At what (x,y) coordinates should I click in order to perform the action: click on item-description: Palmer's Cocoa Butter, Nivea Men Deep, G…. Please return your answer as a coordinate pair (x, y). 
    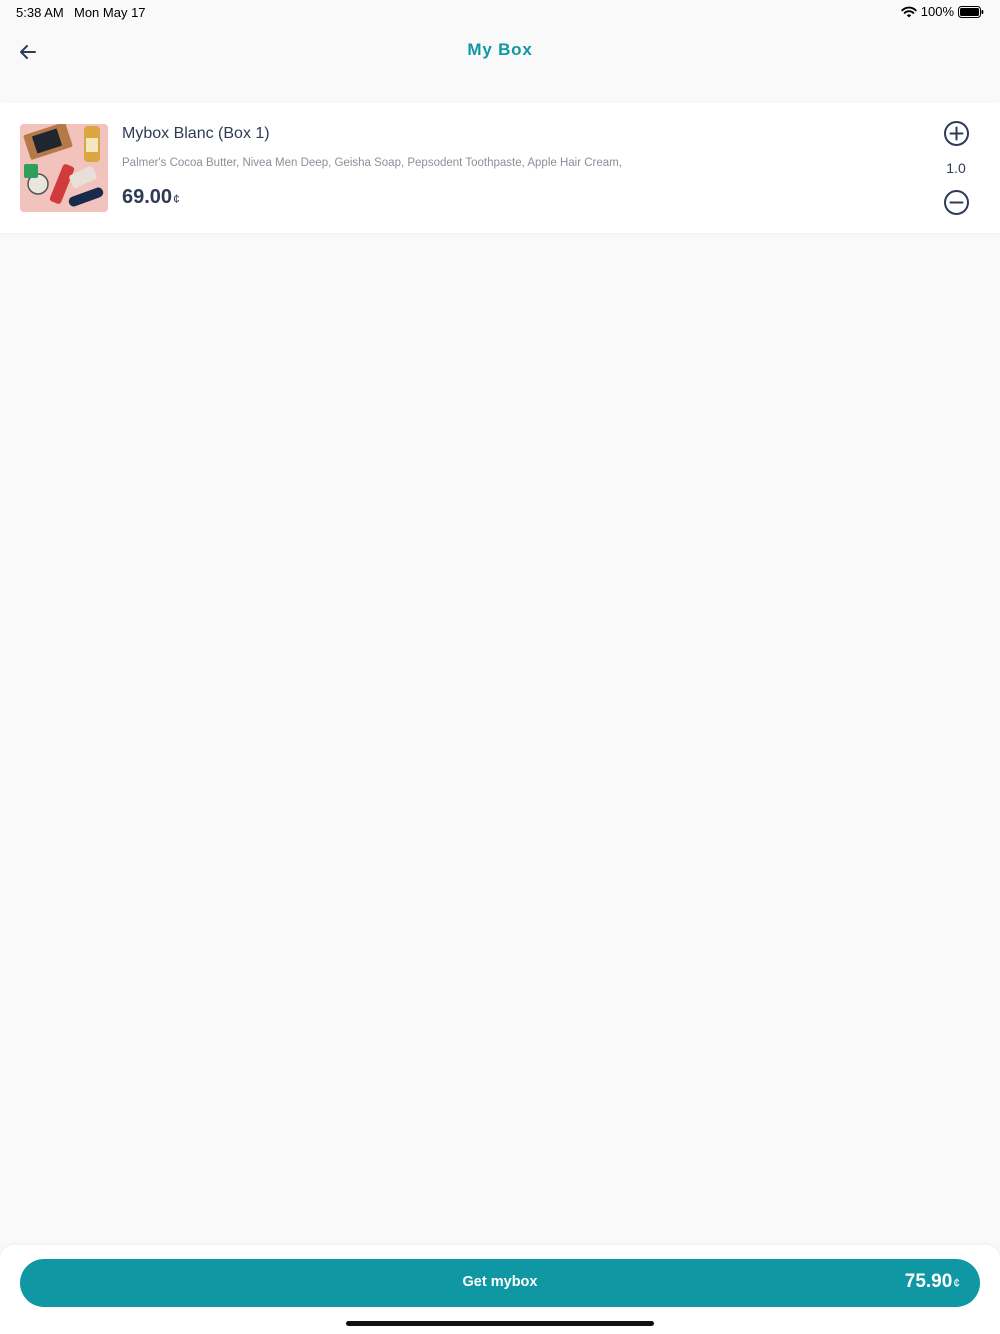
    Looking at the image, I should click on (372, 163).